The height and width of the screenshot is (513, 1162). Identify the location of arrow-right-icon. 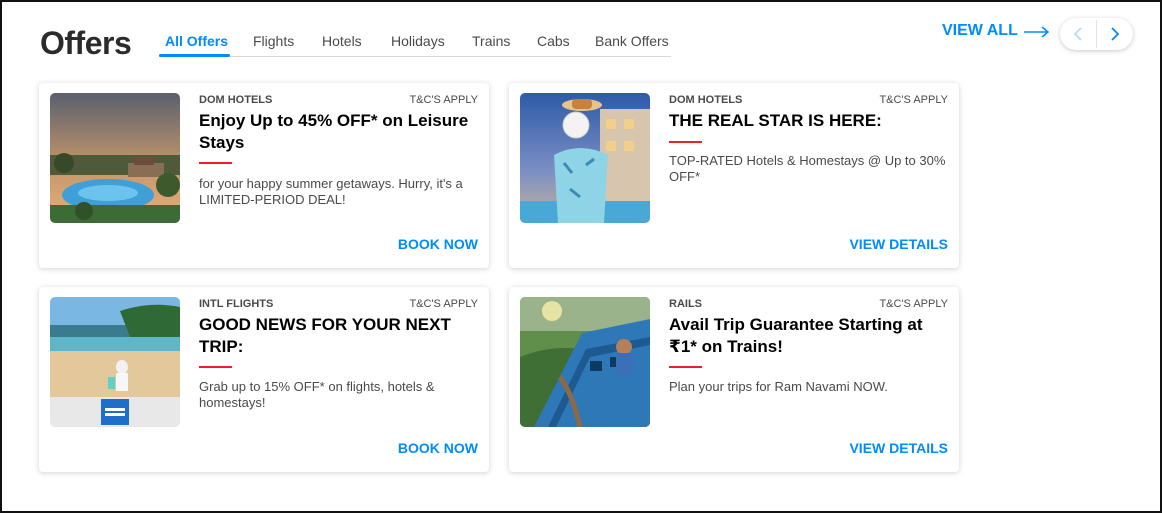
(1037, 32).